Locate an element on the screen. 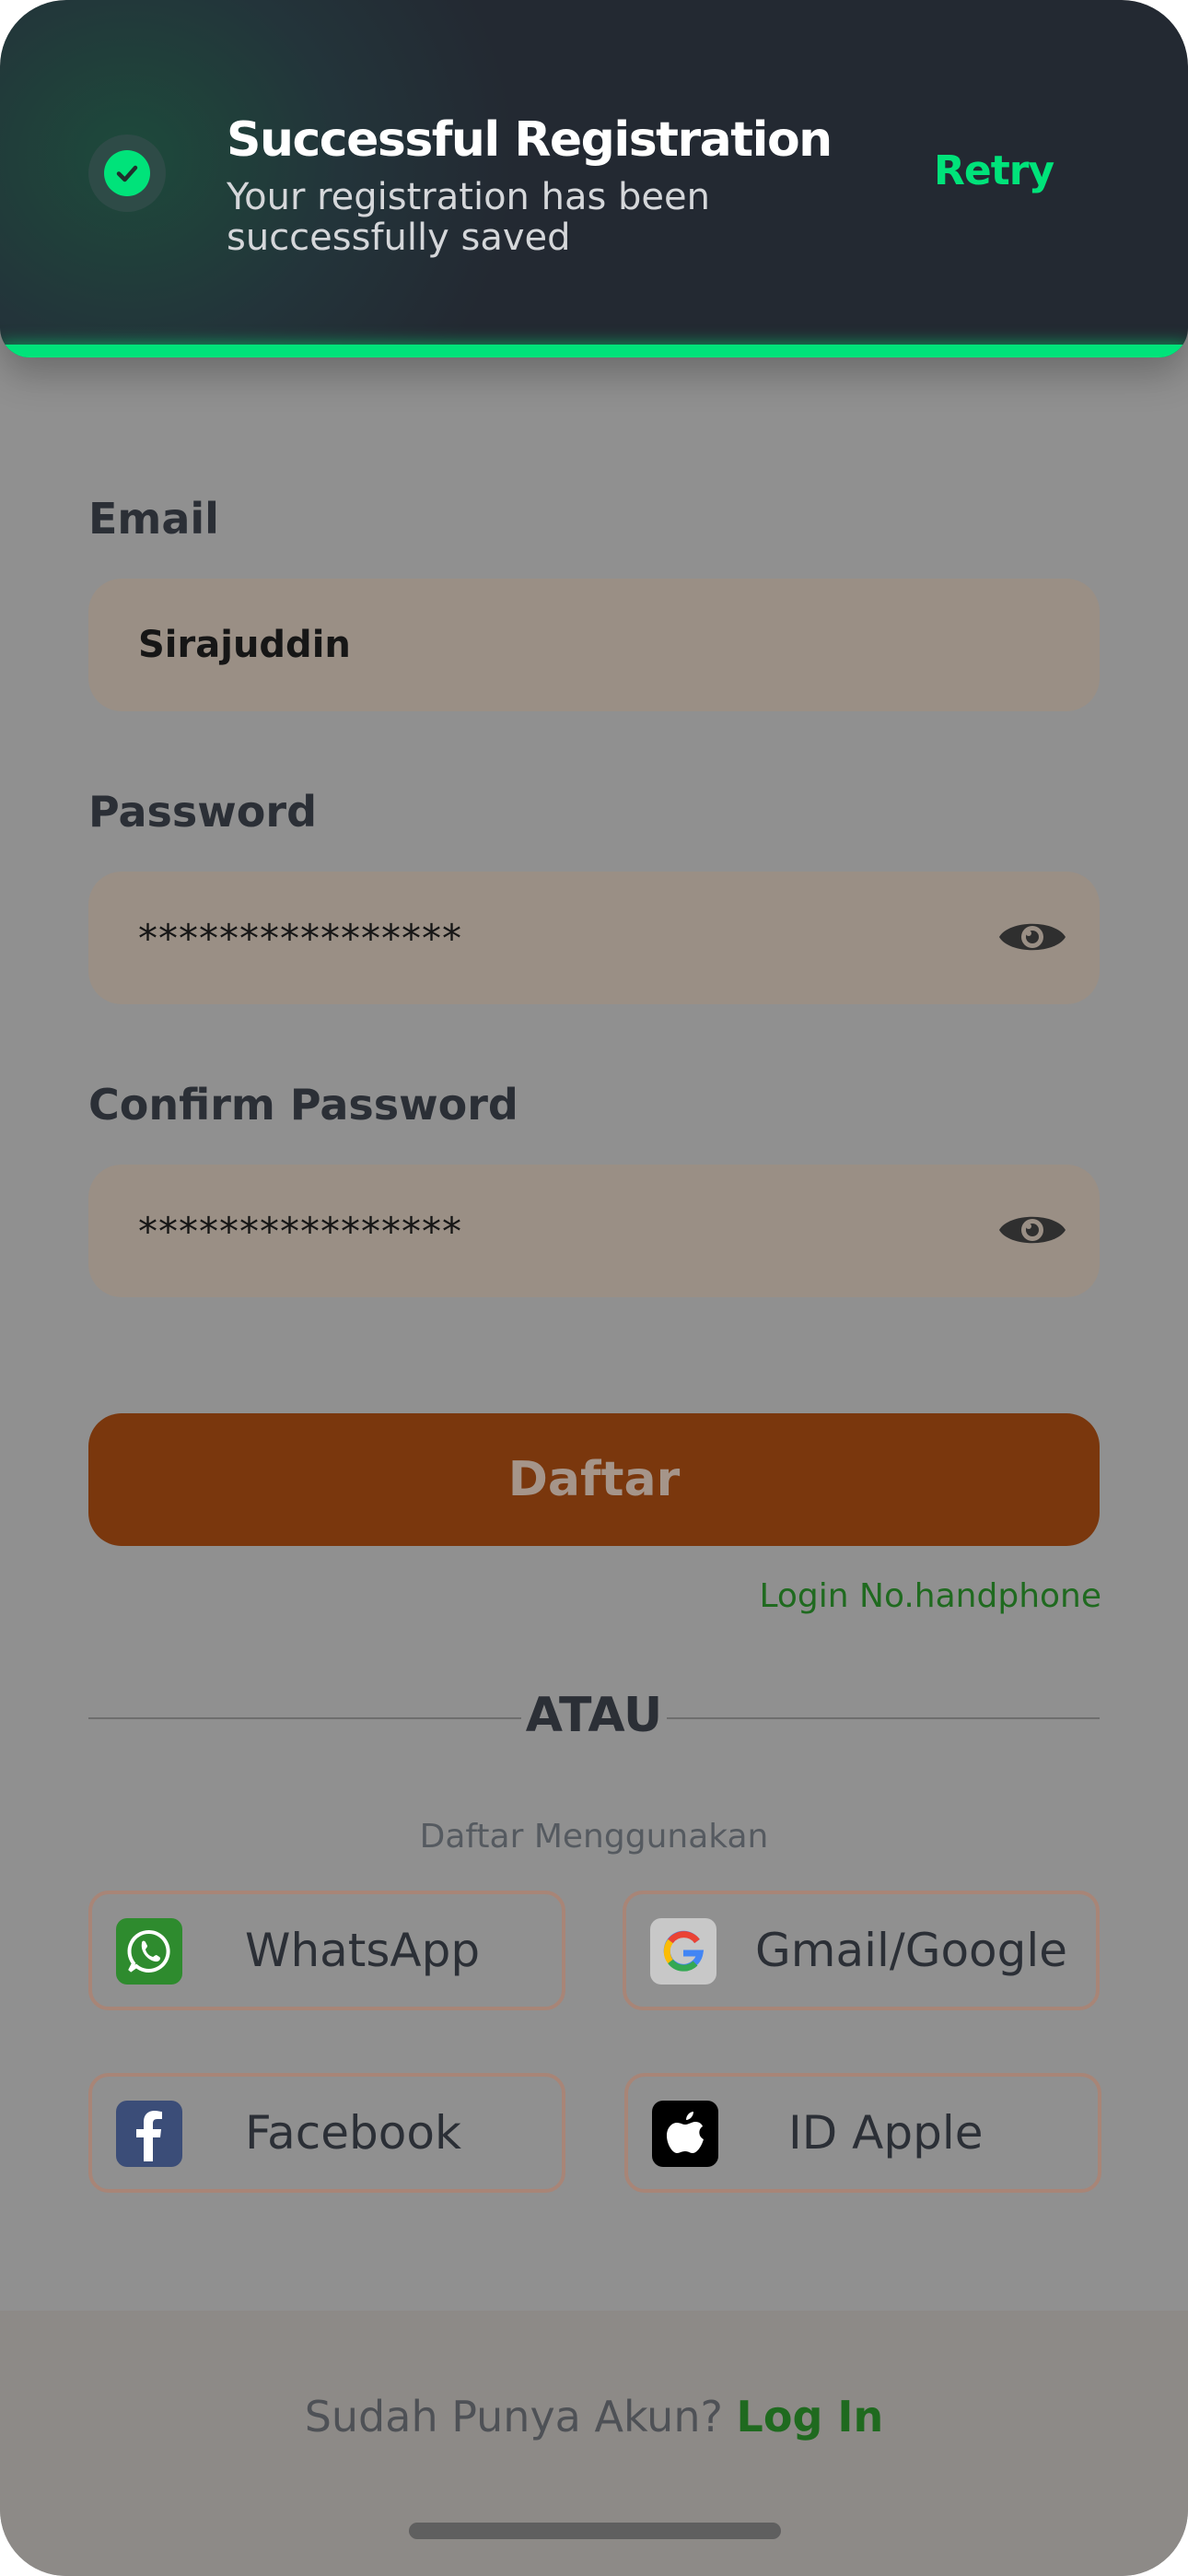  email-label: Email is located at coordinates (153, 519).